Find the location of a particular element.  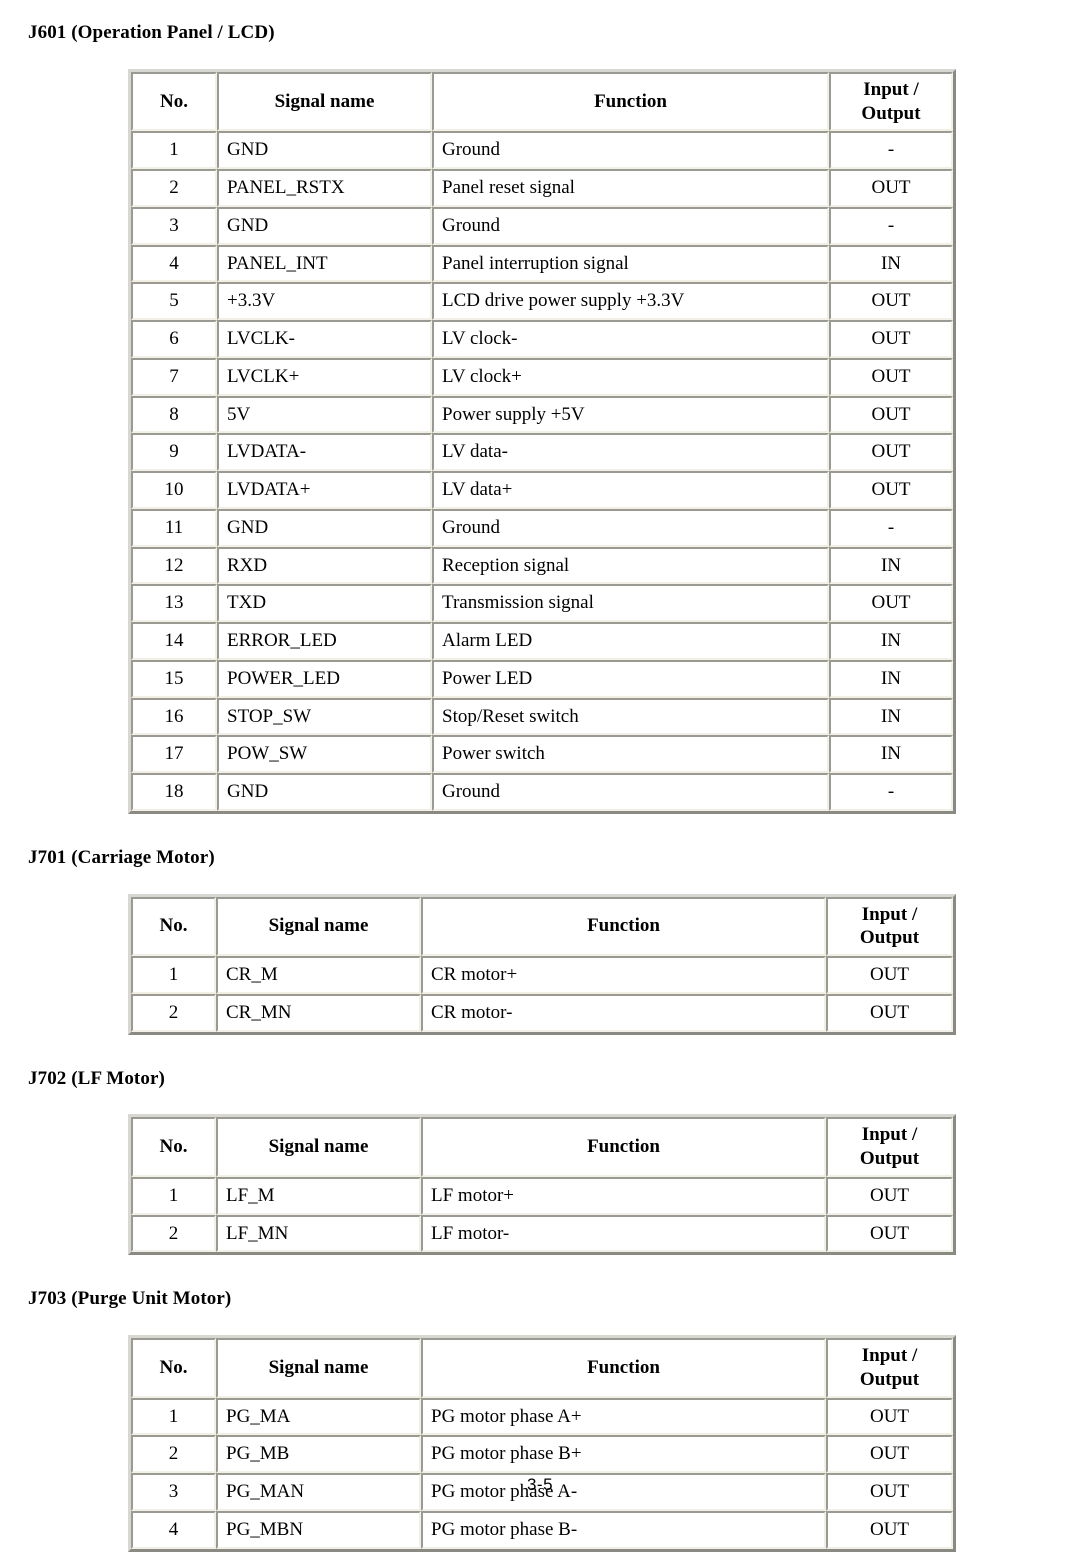

page-number: 3-5 is located at coordinates (540, 1484).